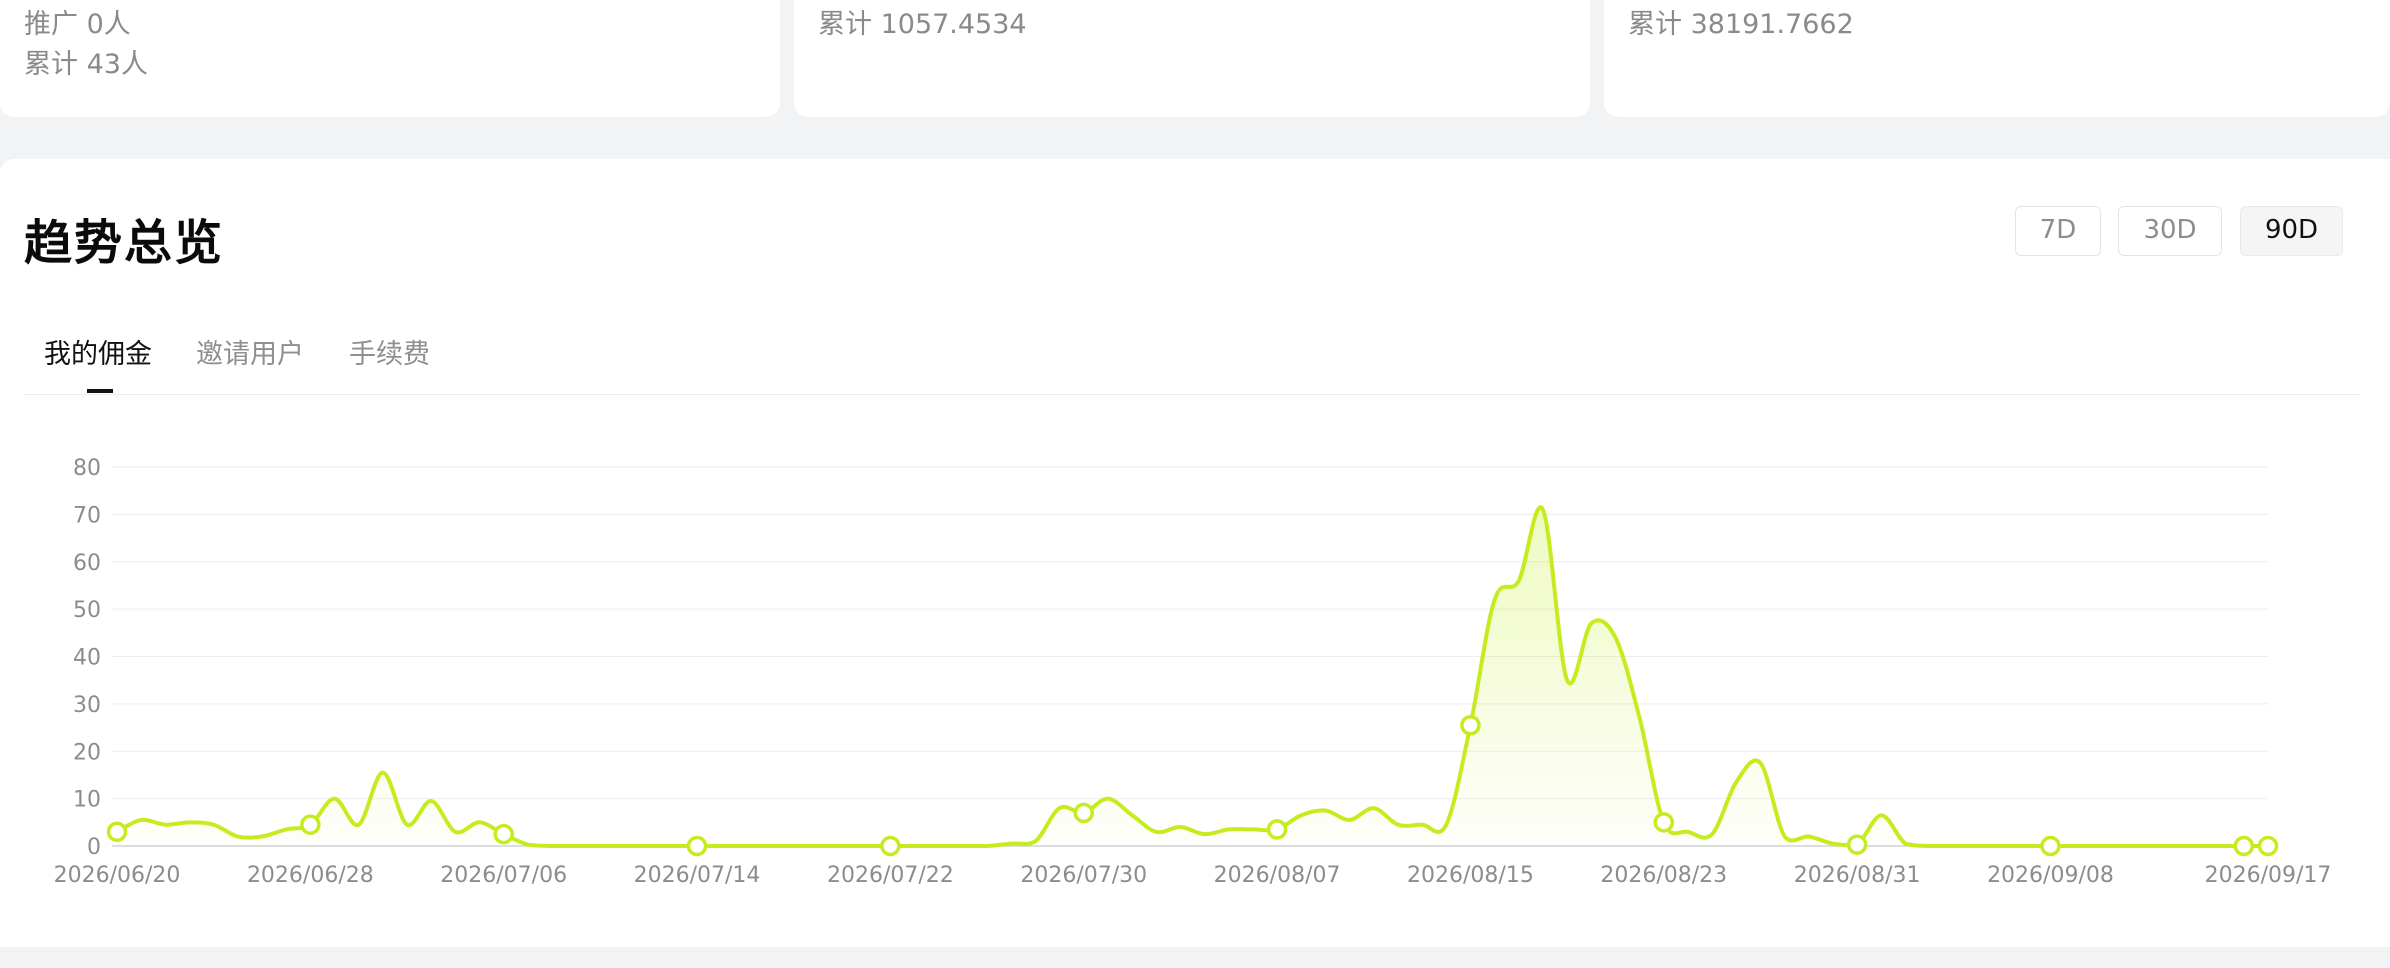 The height and width of the screenshot is (968, 2390). What do you see at coordinates (87, 800) in the screenshot?
I see `y-tick-label: 10` at bounding box center [87, 800].